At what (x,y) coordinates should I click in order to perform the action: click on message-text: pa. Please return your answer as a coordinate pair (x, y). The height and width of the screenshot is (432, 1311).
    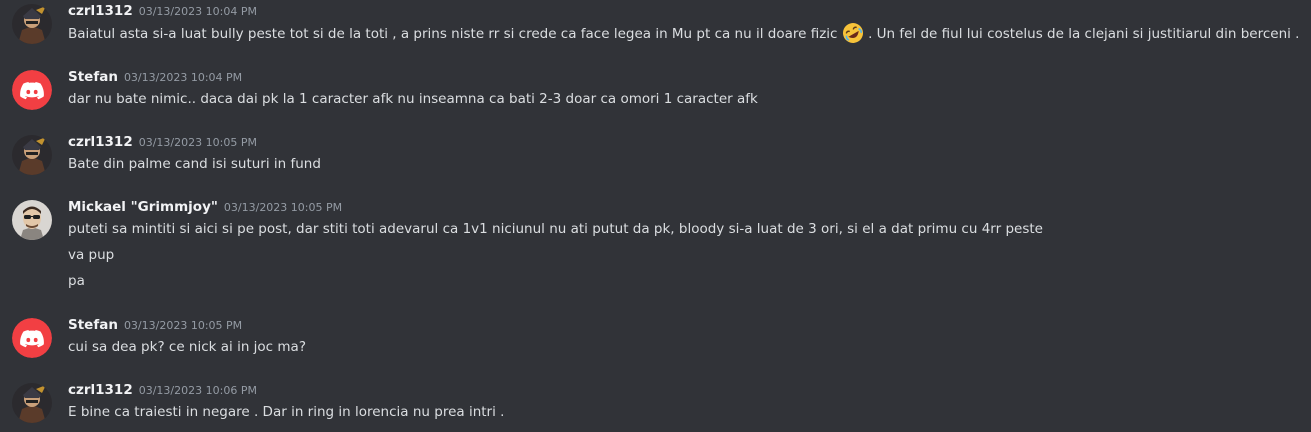
    Looking at the image, I should click on (76, 281).